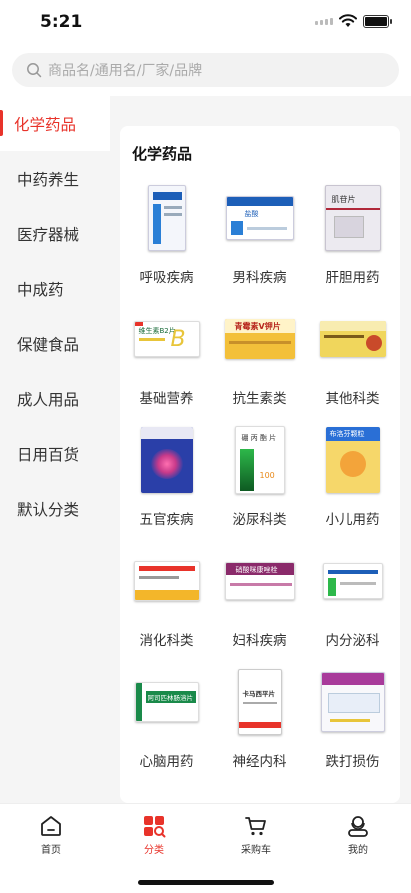 The height and width of the screenshot is (893, 411). I want to click on category-label: 神经内科, so click(259, 762).